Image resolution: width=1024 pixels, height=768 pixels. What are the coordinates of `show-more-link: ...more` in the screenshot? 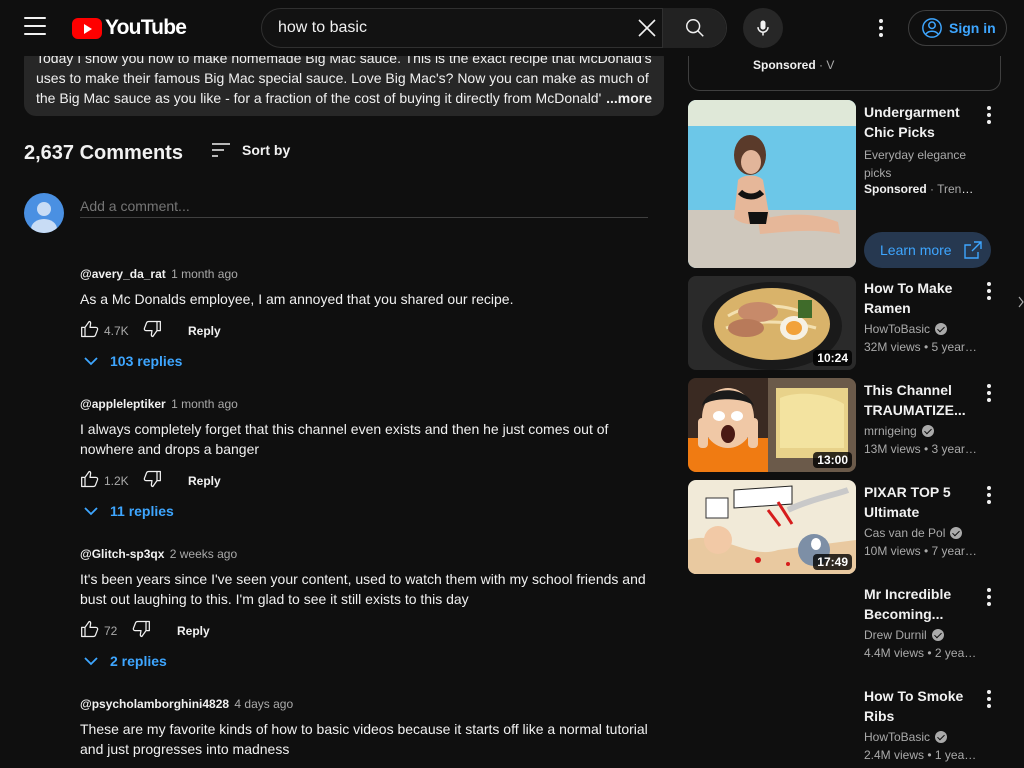 It's located at (627, 98).